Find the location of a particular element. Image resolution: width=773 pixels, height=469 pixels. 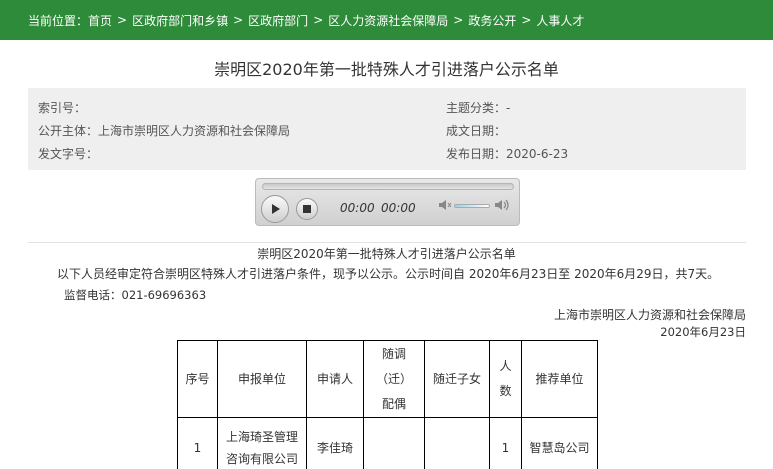

meta-category: 主题分类：- is located at coordinates (478, 107).